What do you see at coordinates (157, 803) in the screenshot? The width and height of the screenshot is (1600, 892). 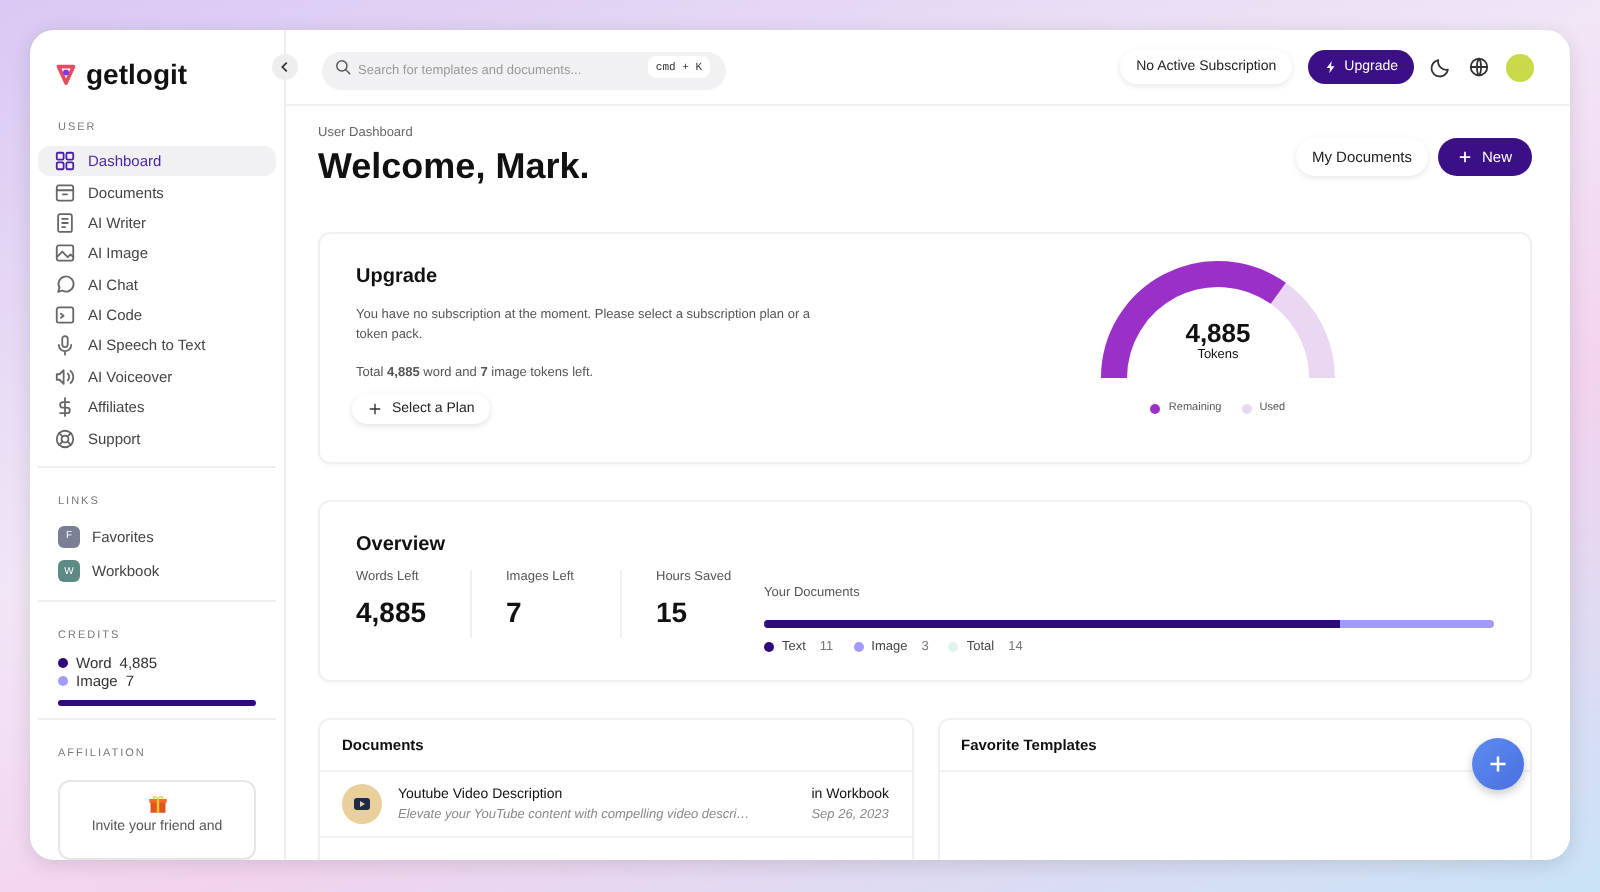 I see `gift-icon` at bounding box center [157, 803].